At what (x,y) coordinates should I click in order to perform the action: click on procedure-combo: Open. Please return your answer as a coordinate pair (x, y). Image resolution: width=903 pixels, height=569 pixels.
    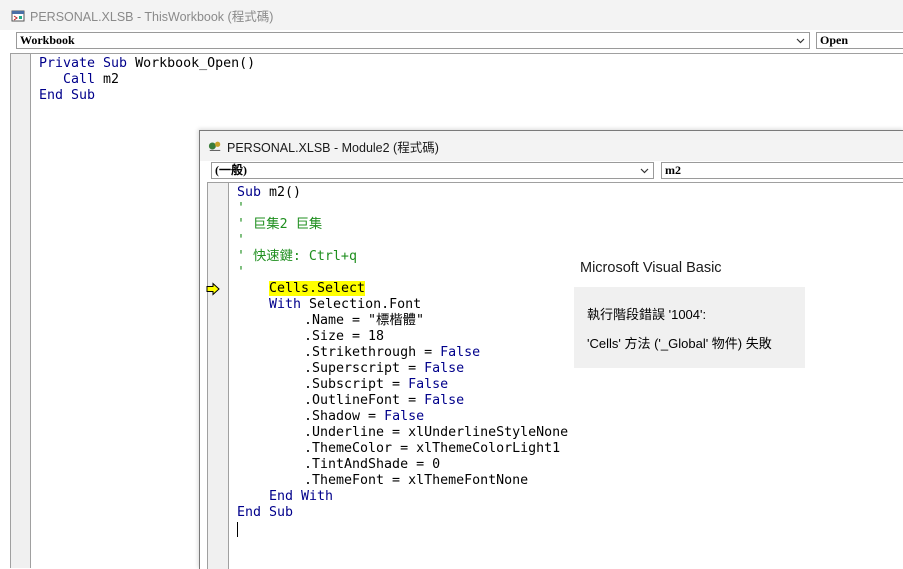
    Looking at the image, I should click on (859, 40).